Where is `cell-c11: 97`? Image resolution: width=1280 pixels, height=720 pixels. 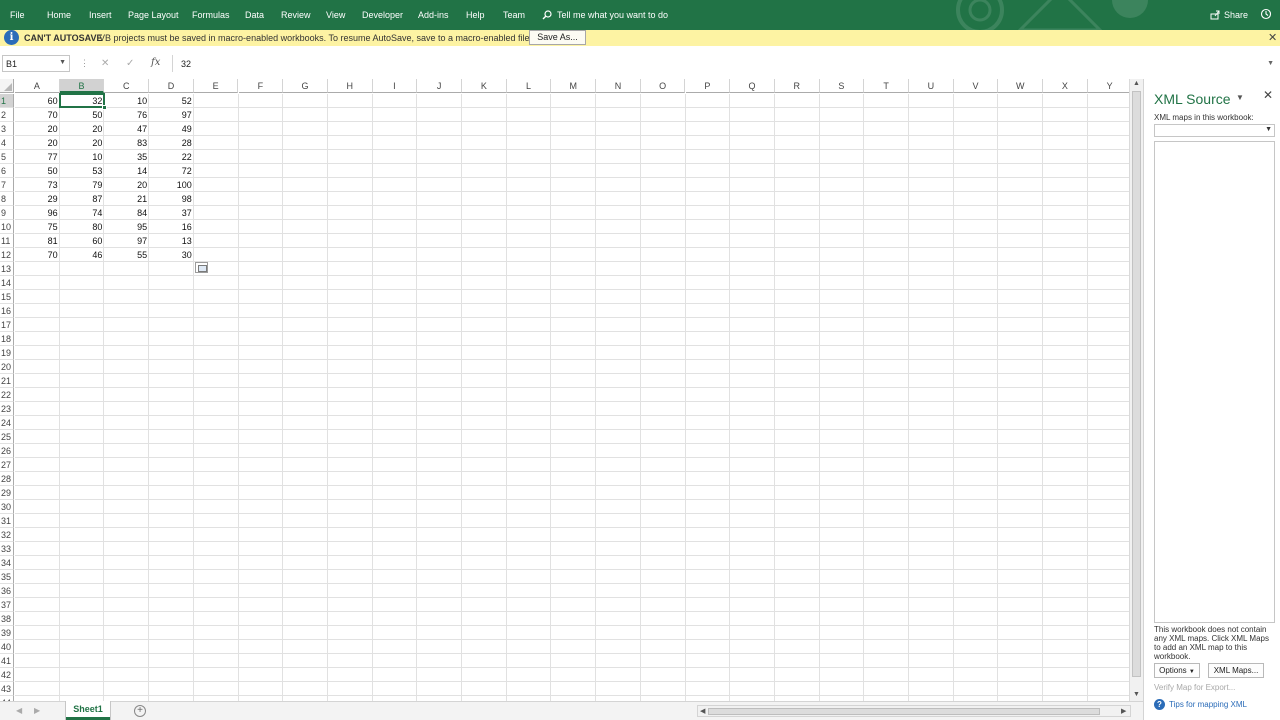
cell-c11: 97 is located at coordinates (126, 241).